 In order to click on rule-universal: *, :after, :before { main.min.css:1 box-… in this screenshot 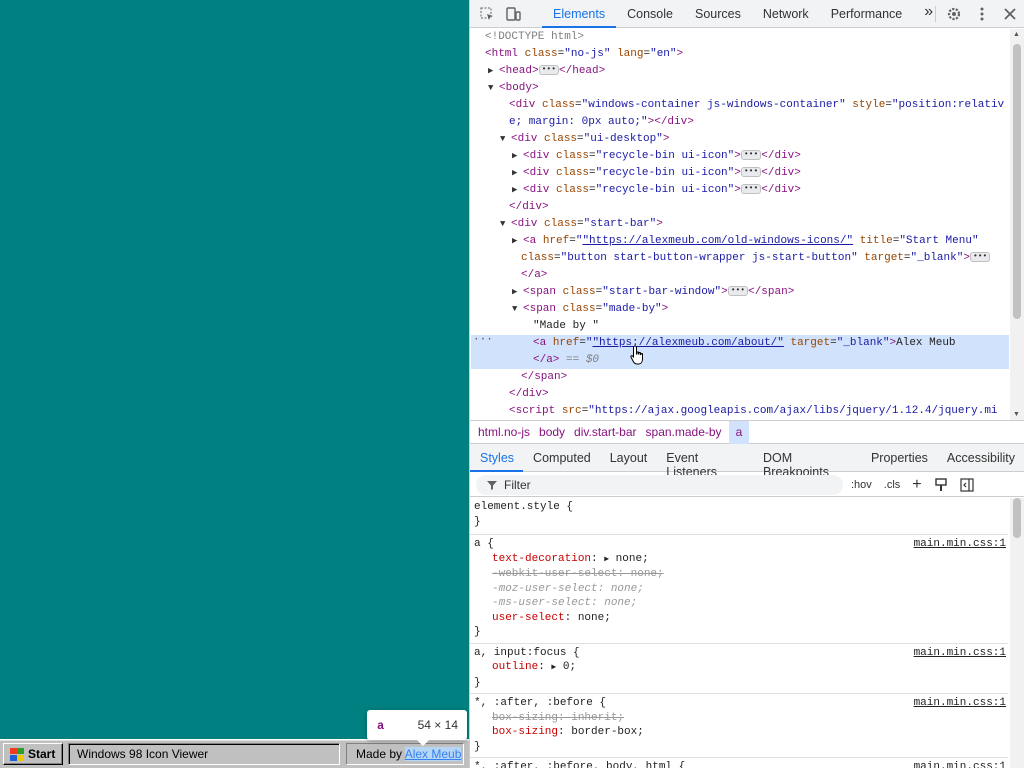, I will do `click(739, 726)`.